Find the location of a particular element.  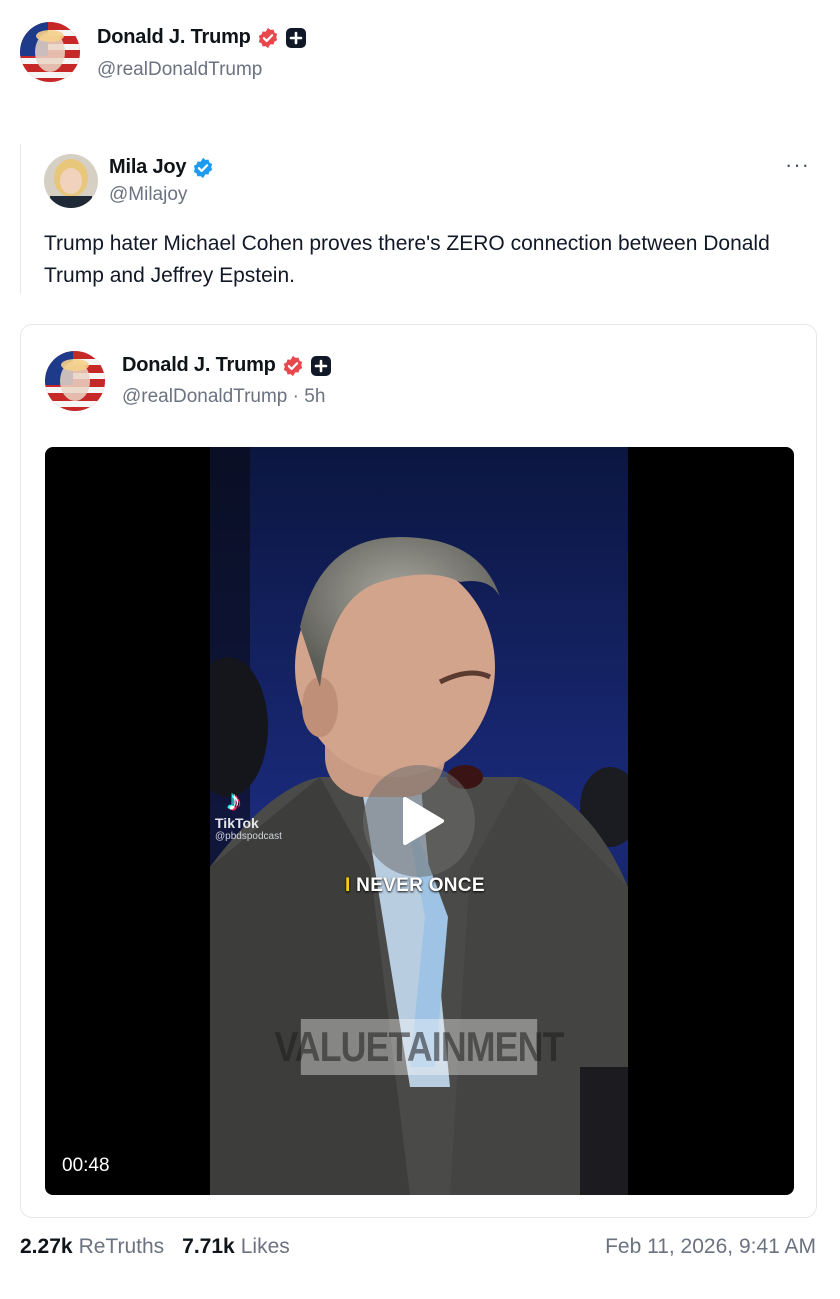

quoted-author-handle: @Milajoy is located at coordinates (148, 195).